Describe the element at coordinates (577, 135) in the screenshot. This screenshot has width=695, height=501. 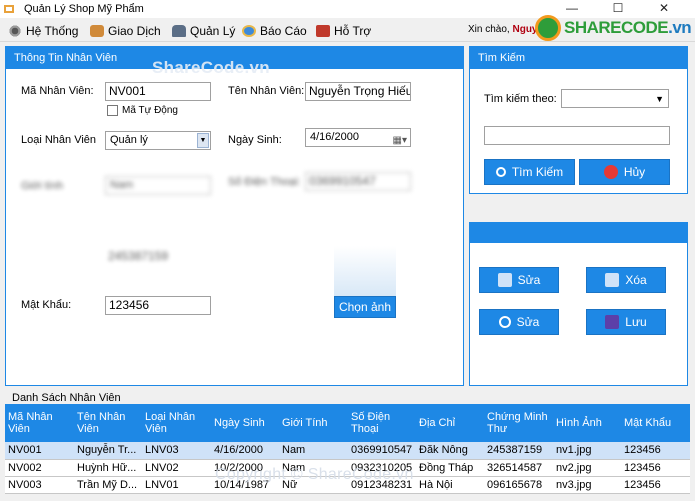
I see `search-keyword-input` at that location.